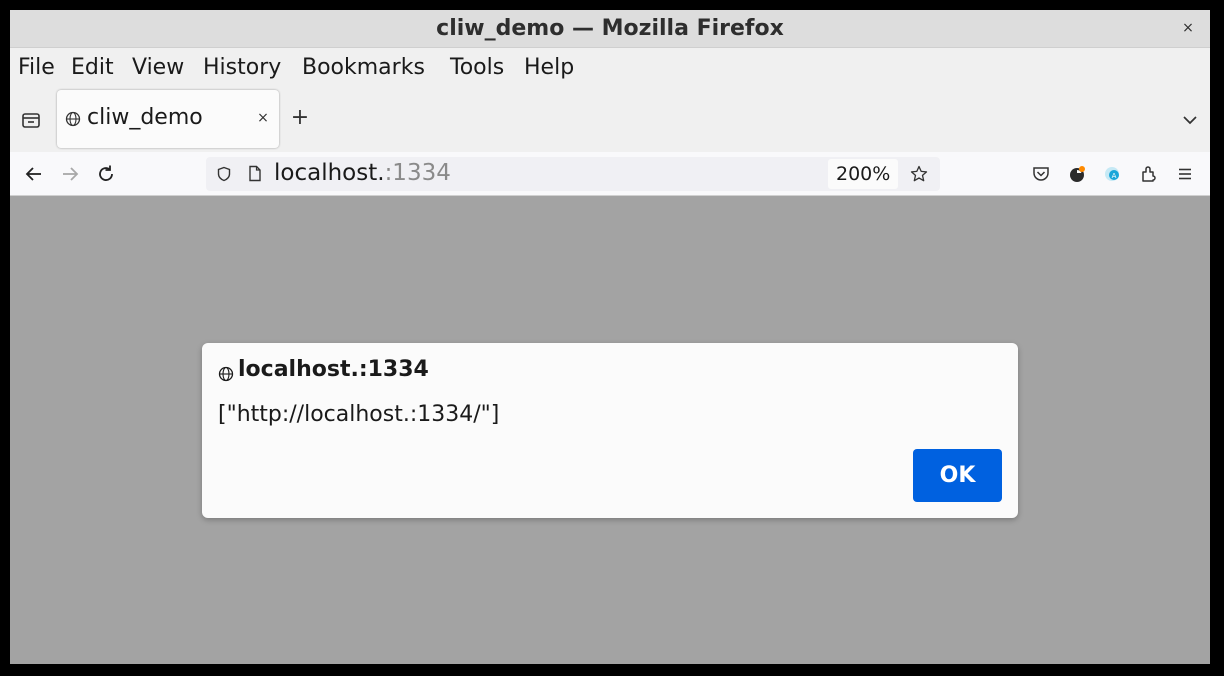 This screenshot has width=1224, height=676. Describe the element at coordinates (957, 475) in the screenshot. I see `ok-button: OK` at that location.